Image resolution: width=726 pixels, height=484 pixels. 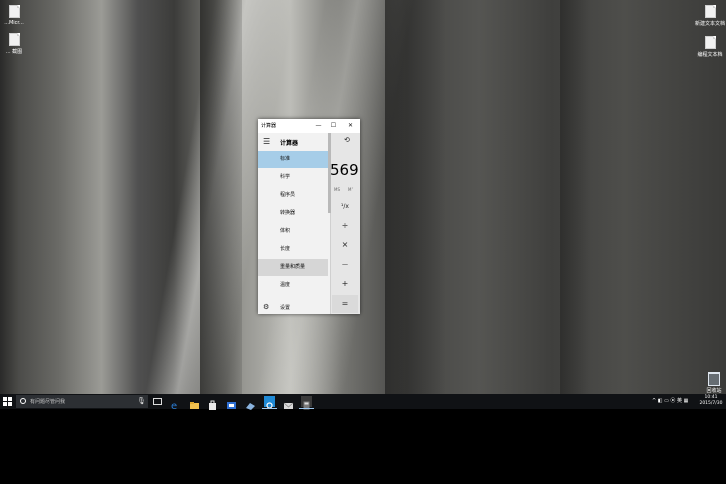 What do you see at coordinates (293, 213) in the screenshot?
I see `nav-item-converter: 转换器` at bounding box center [293, 213].